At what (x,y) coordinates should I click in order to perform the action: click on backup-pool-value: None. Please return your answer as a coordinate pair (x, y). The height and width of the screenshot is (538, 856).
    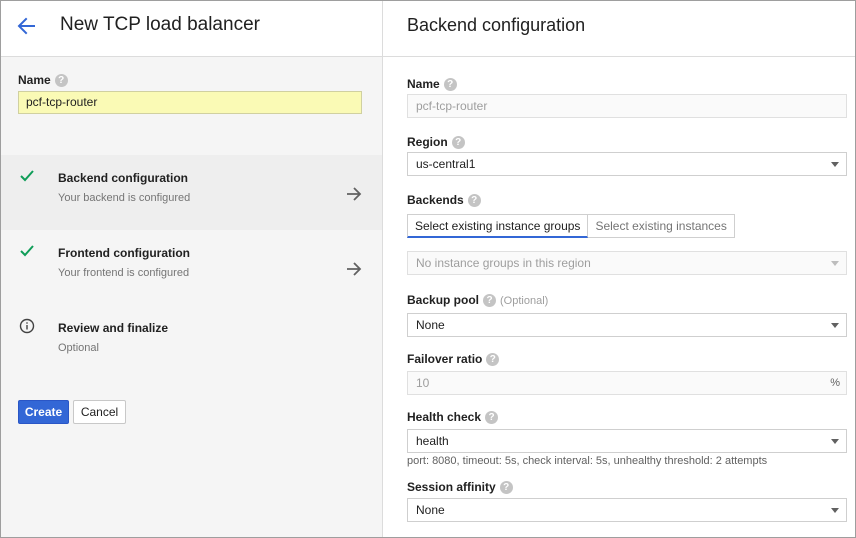
    Looking at the image, I should click on (430, 325).